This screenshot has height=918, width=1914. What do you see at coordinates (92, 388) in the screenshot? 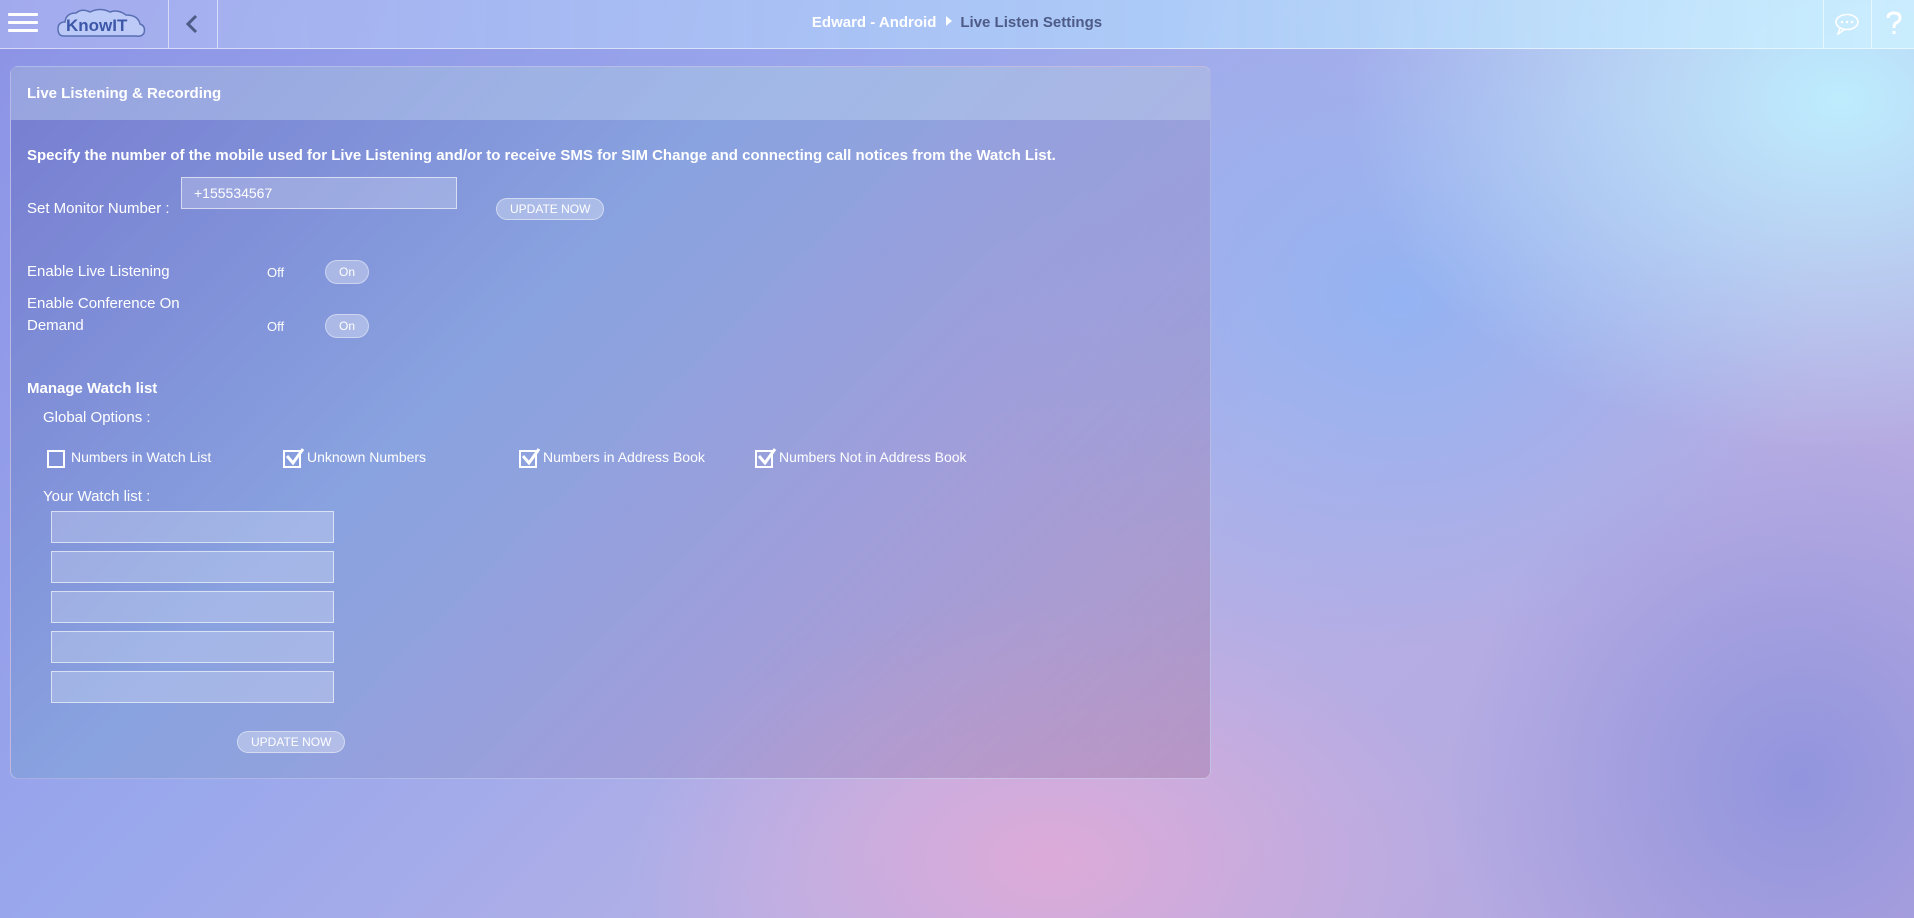
I see `manage-watch-list-title: Manage Watch list` at bounding box center [92, 388].